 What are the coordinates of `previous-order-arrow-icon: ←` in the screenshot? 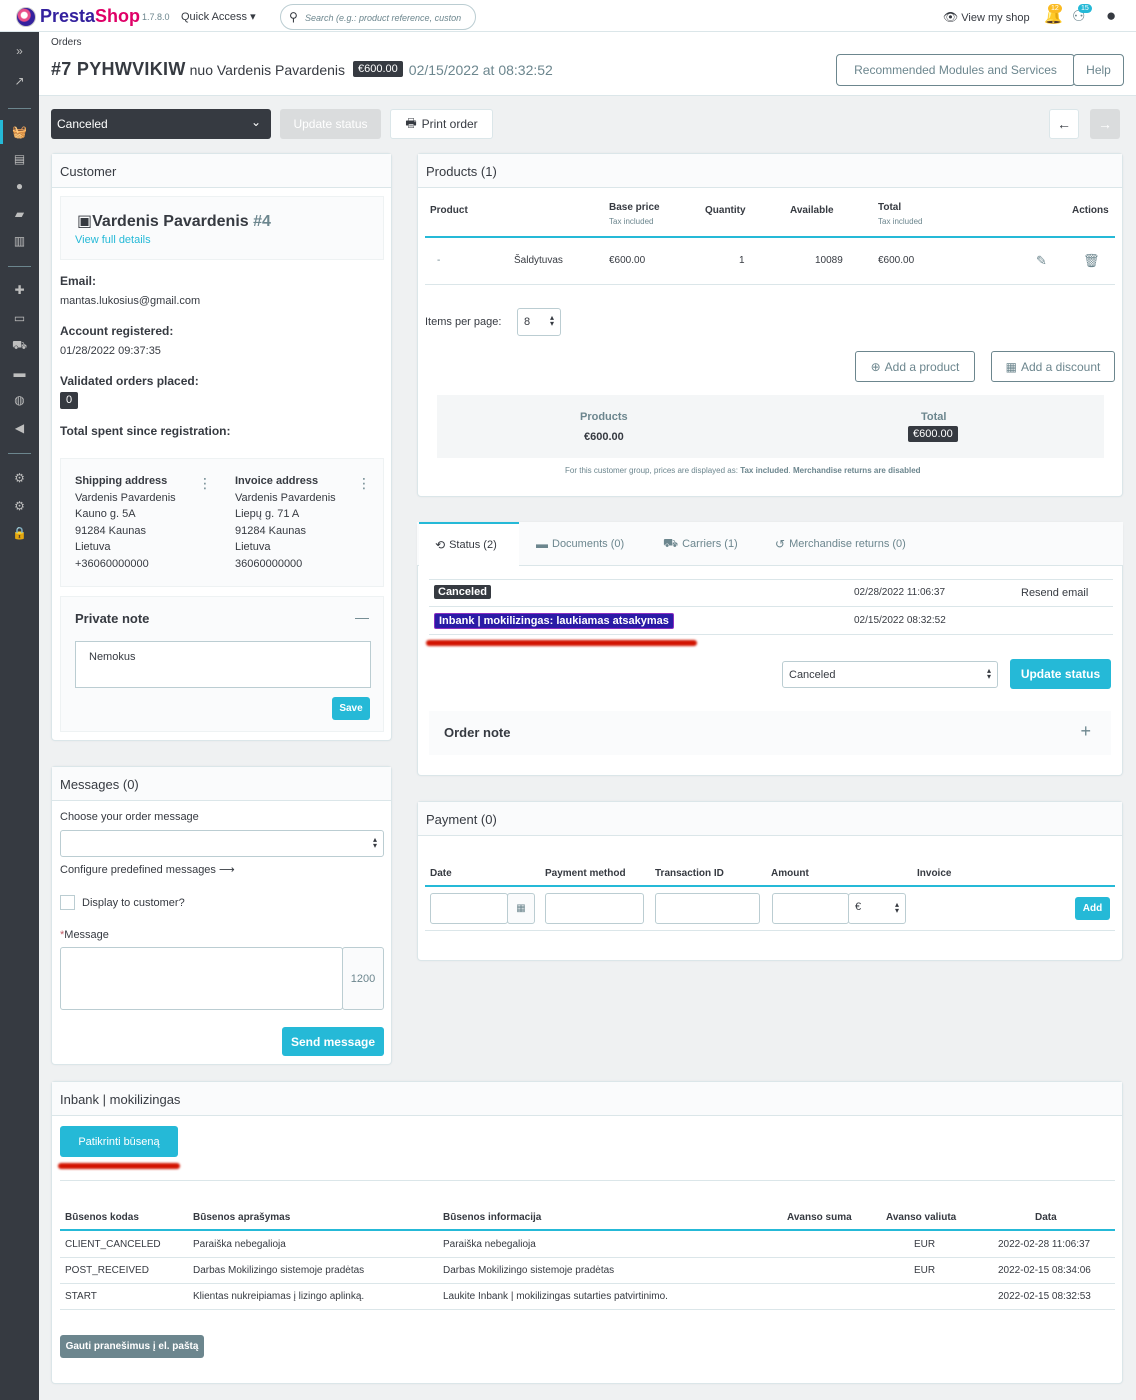 It's located at (1064, 124).